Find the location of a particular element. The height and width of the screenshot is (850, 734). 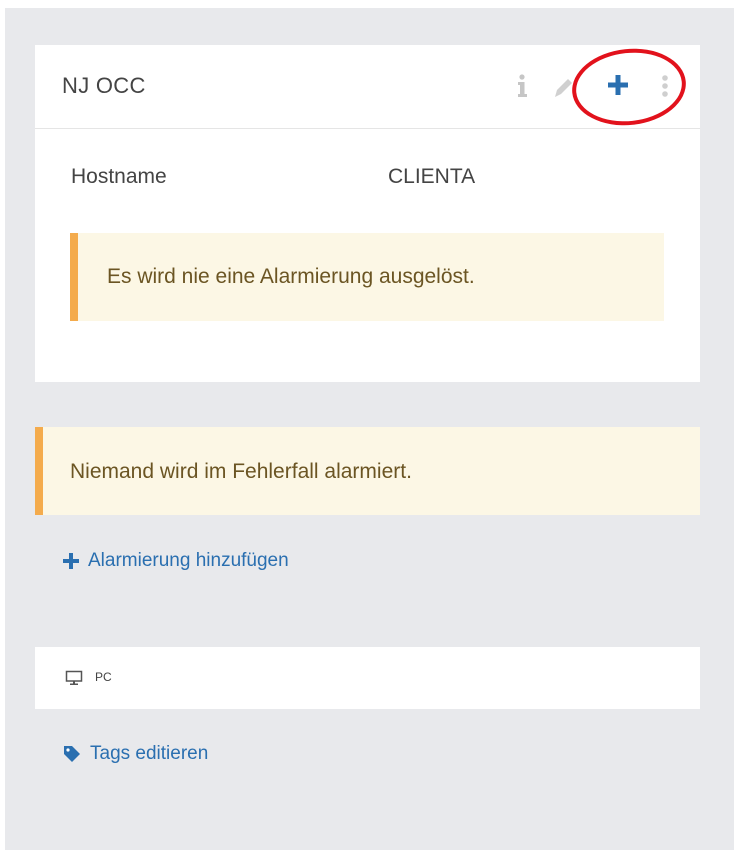

hostname-value: CLIENTA is located at coordinates (432, 176).